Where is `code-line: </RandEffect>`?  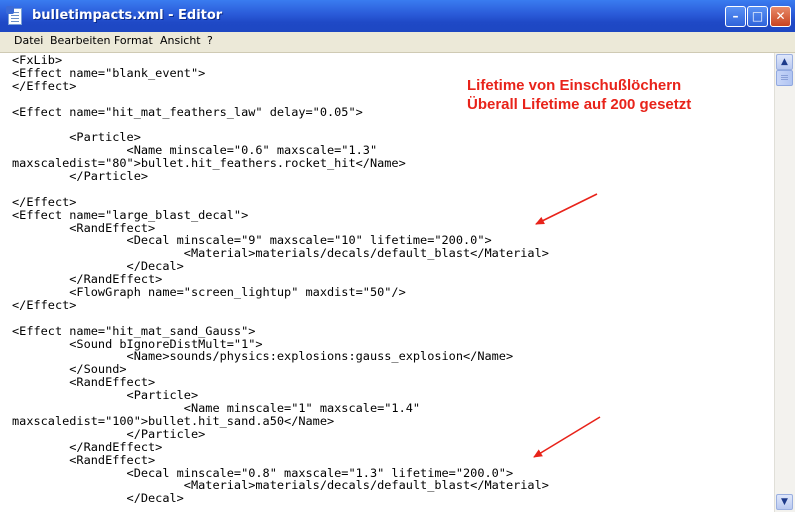
code-line: </RandEffect> is located at coordinates (87, 446).